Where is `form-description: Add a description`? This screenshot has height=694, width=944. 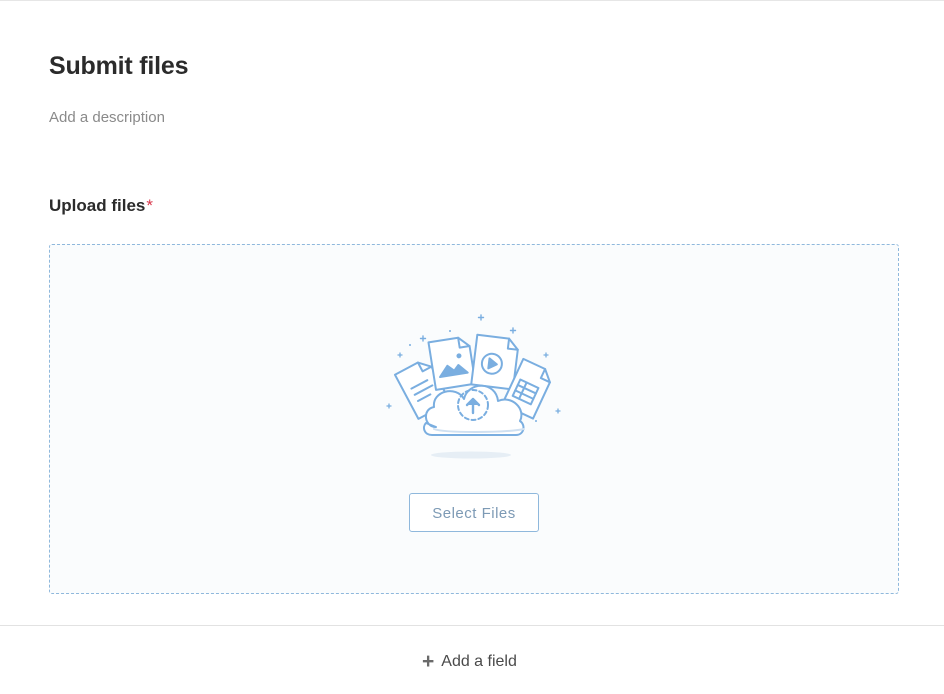 form-description: Add a description is located at coordinates (107, 118).